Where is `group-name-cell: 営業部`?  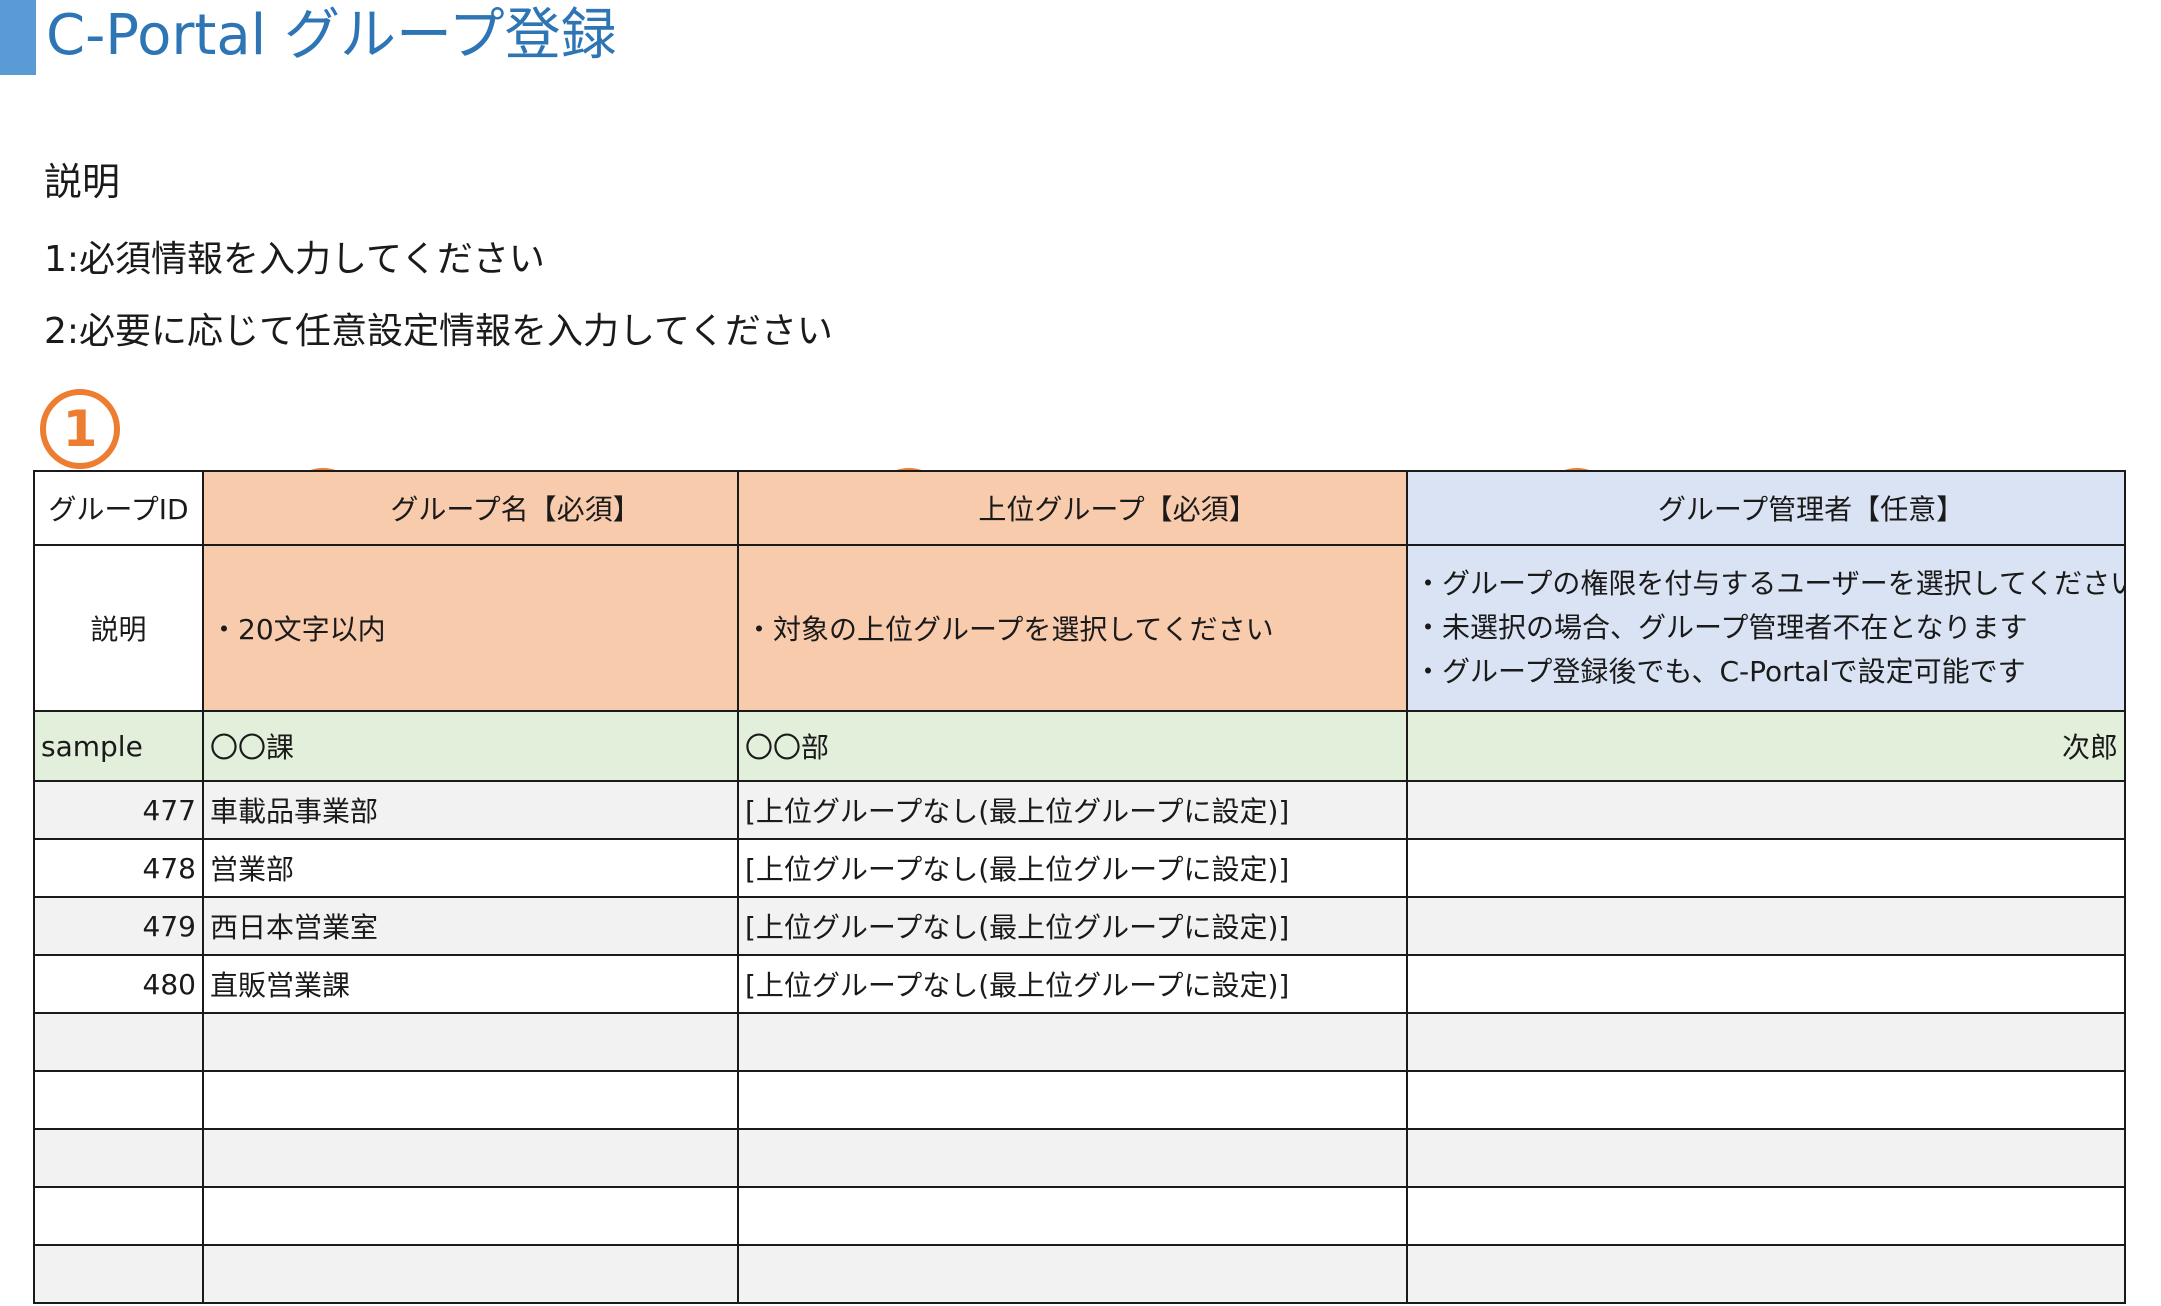 group-name-cell: 営業部 is located at coordinates (470, 868).